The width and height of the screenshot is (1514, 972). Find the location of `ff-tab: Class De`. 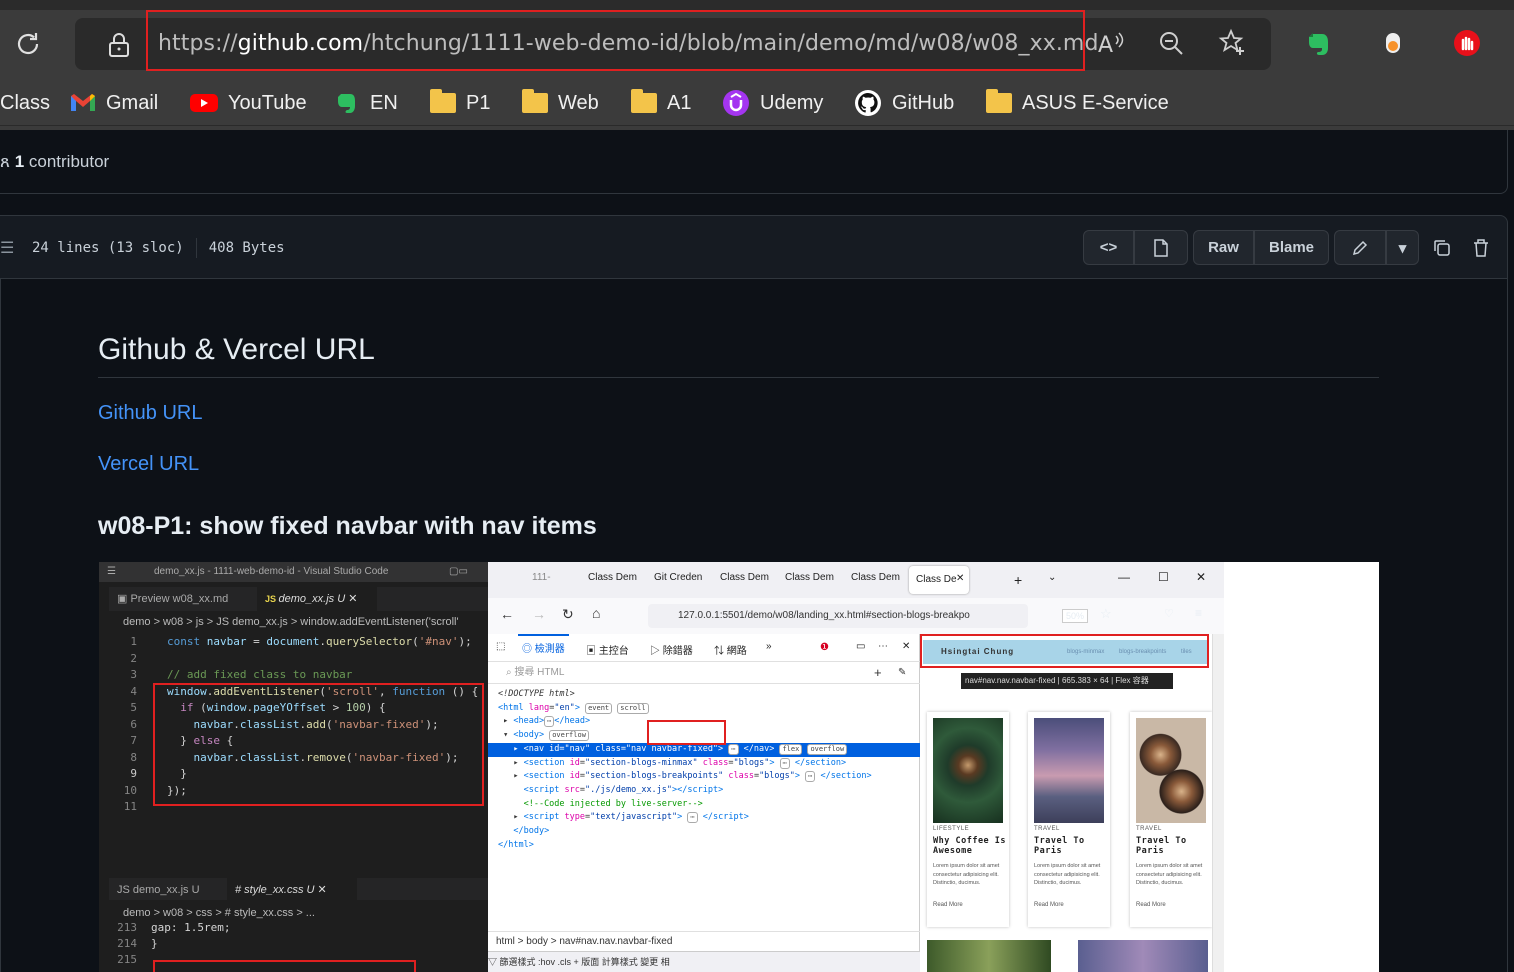

ff-tab: Class De is located at coordinates (936, 579).